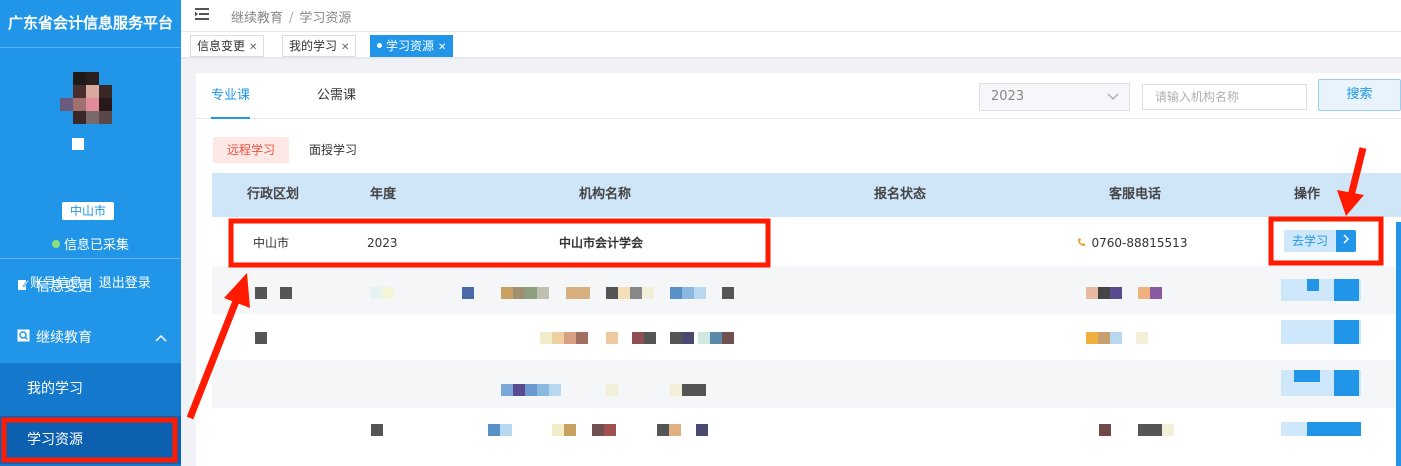 The width and height of the screenshot is (1401, 466). What do you see at coordinates (798, 96) in the screenshot?
I see `course-type-tabs: 专业课 公需课 2023 搜索` at bounding box center [798, 96].